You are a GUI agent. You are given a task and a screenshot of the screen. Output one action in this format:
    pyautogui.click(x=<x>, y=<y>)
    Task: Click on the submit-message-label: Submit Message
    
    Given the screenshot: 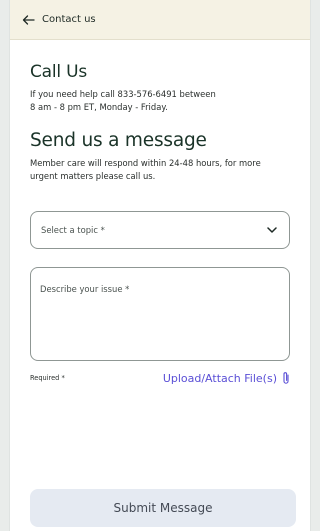 What is the action you would take?
    pyautogui.click(x=163, y=508)
    